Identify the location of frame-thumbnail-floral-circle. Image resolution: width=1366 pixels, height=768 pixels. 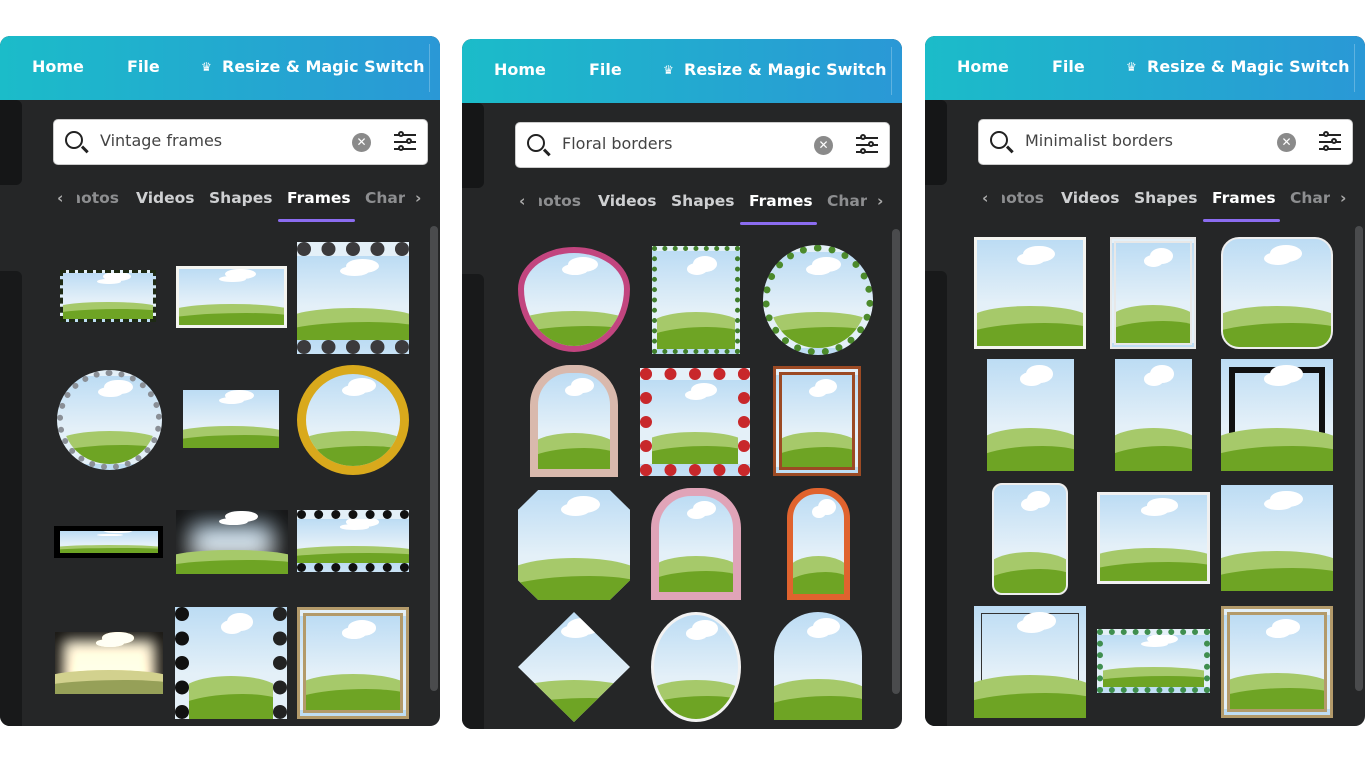
(109, 420).